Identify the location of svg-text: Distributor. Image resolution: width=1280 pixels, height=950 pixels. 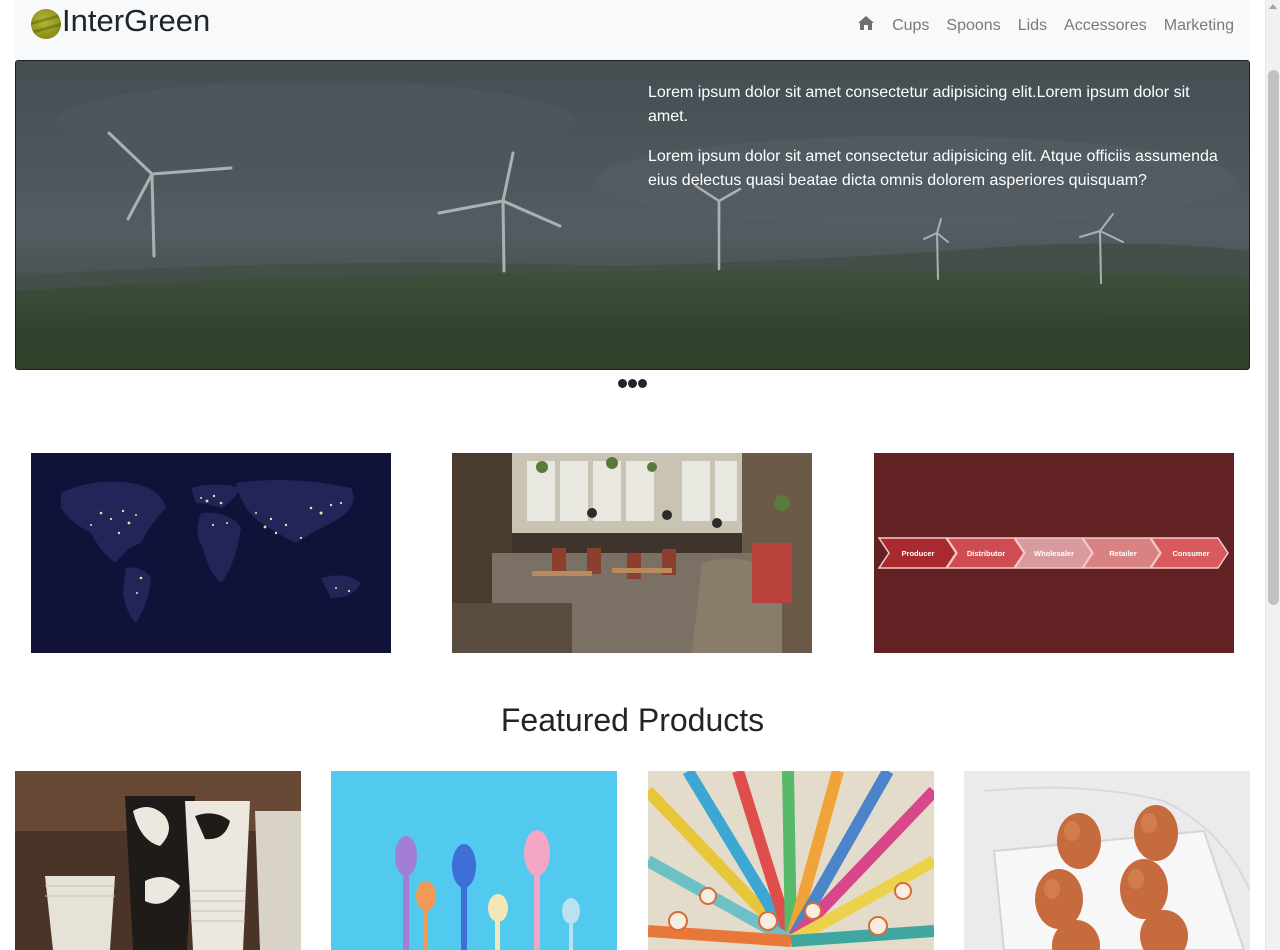
(986, 553).